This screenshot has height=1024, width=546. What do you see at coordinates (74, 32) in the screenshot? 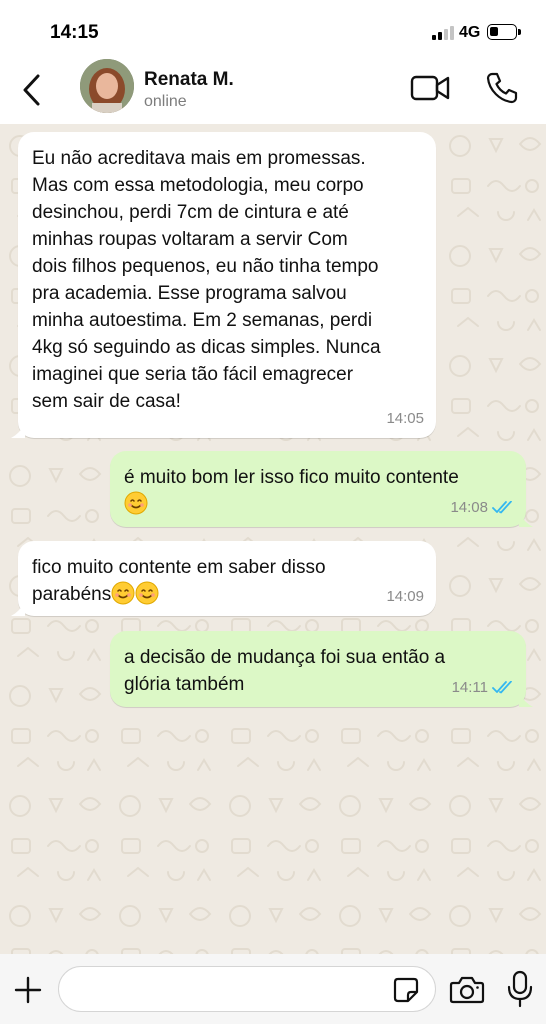
I see `status-time: 14:15` at bounding box center [74, 32].